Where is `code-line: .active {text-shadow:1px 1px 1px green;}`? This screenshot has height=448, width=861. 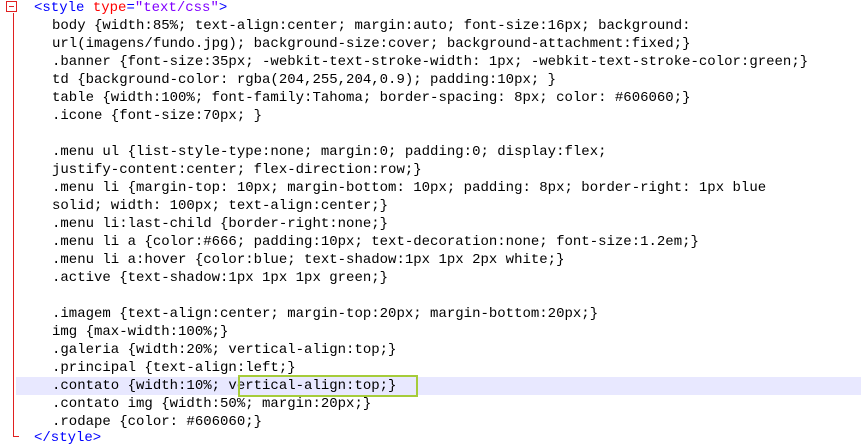 code-line: .active {text-shadow:1px 1px 1px green;} is located at coordinates (430, 278).